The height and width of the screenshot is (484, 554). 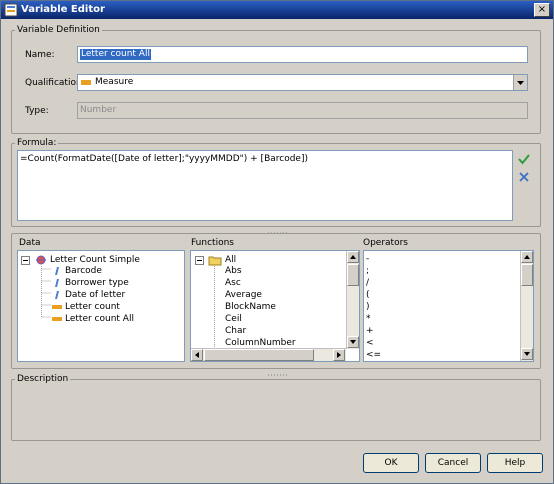 What do you see at coordinates (58, 30) in the screenshot?
I see `variable-definition-label: Variable Definition` at bounding box center [58, 30].